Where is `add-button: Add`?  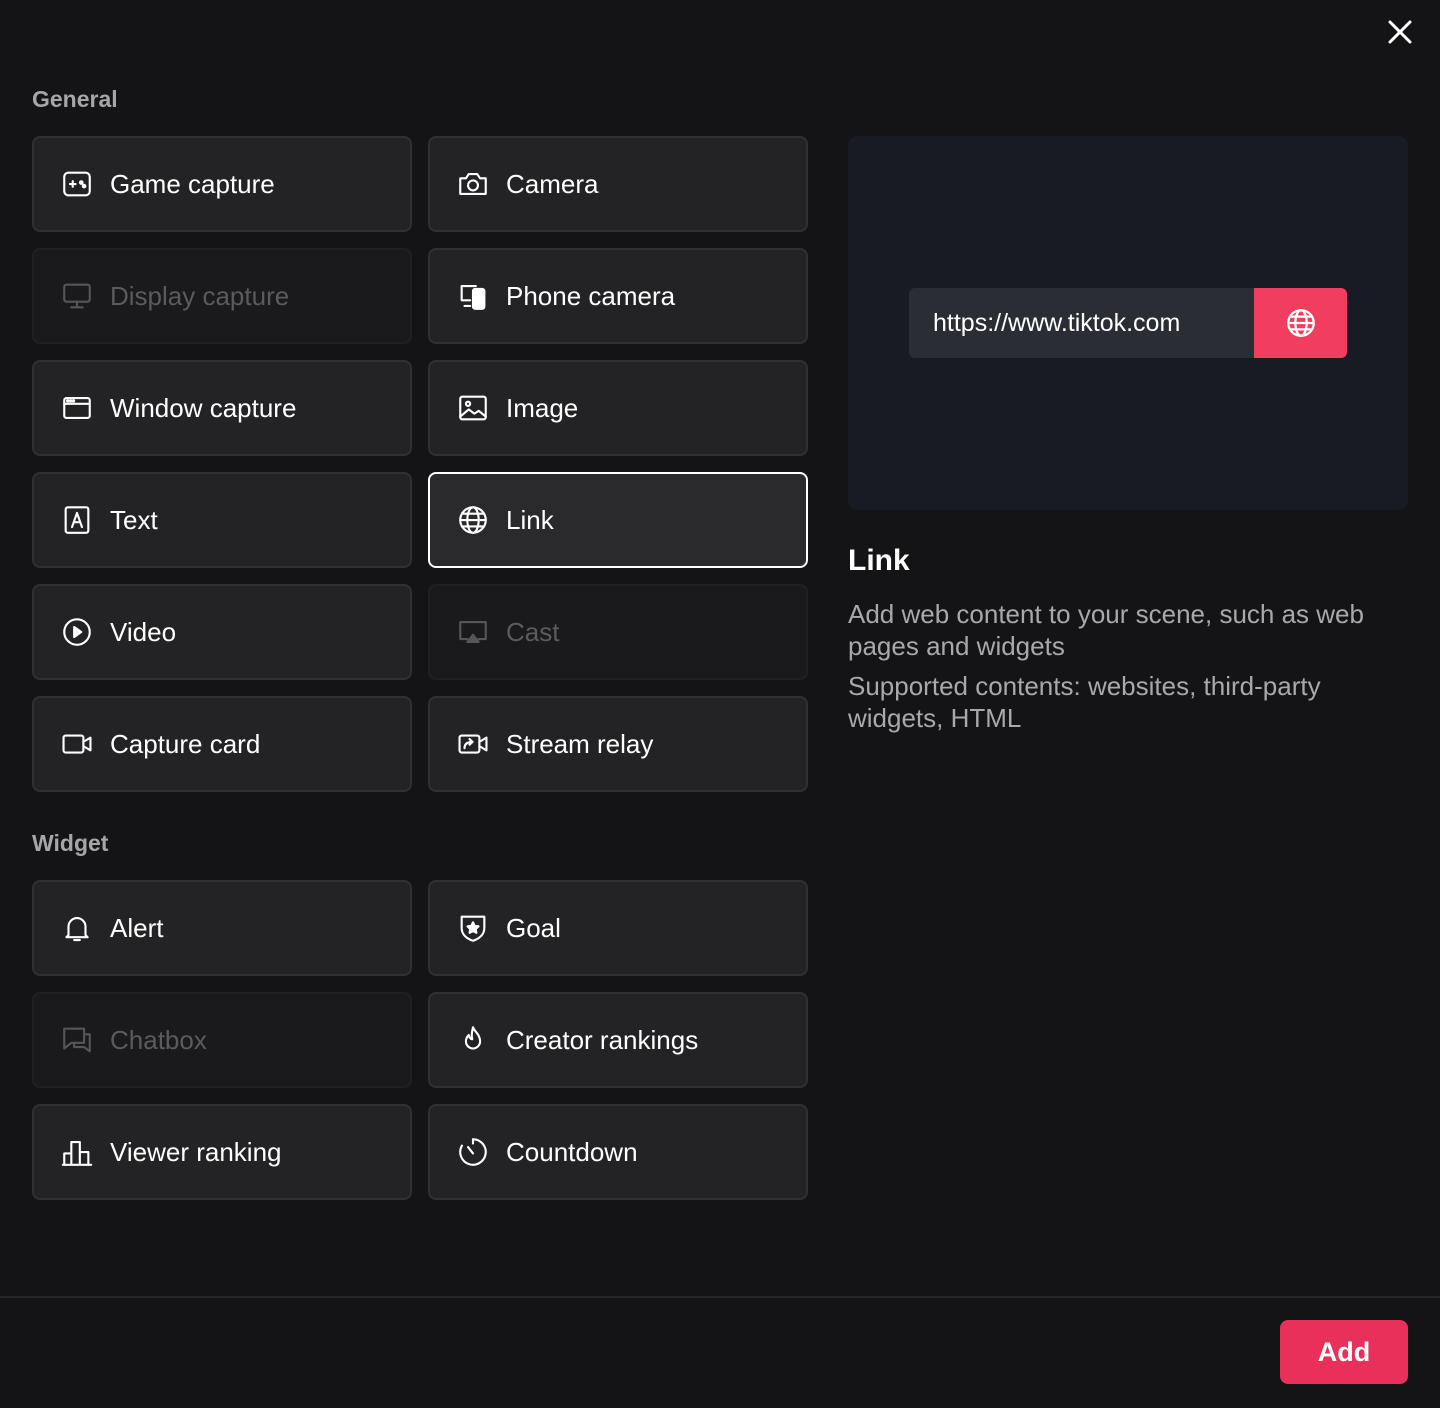 add-button: Add is located at coordinates (1344, 1352).